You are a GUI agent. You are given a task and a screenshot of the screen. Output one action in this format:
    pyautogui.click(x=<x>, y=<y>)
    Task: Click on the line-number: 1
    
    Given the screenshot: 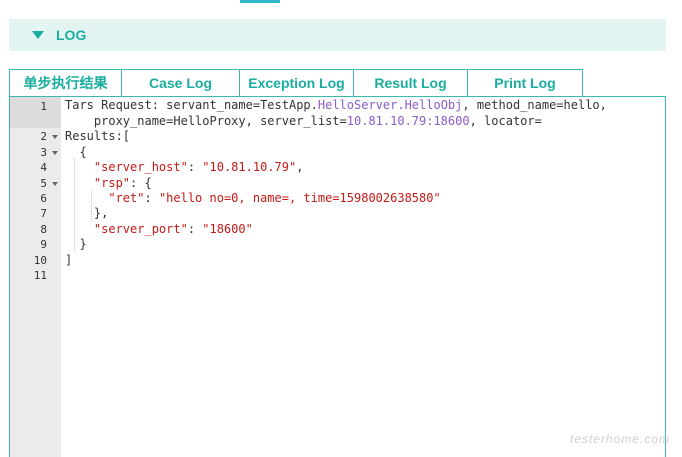 What is the action you would take?
    pyautogui.click(x=43, y=106)
    